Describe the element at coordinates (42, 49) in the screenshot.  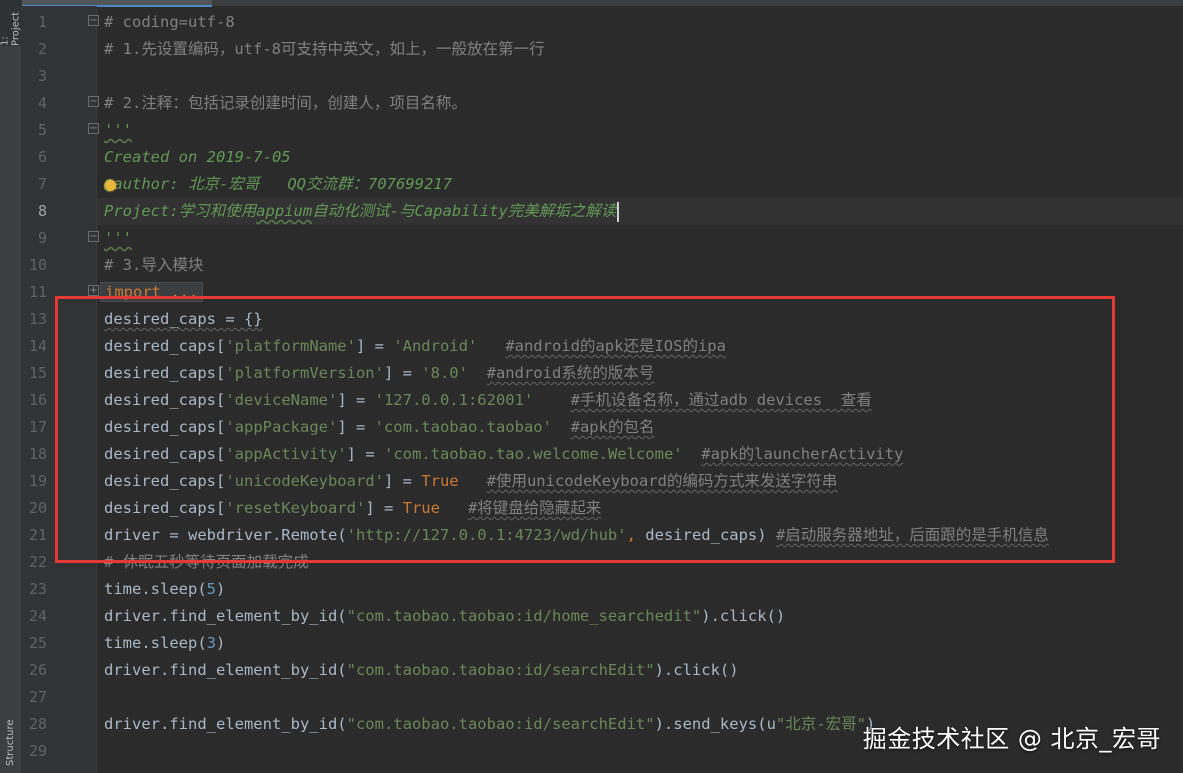
I see `line-number: 2` at that location.